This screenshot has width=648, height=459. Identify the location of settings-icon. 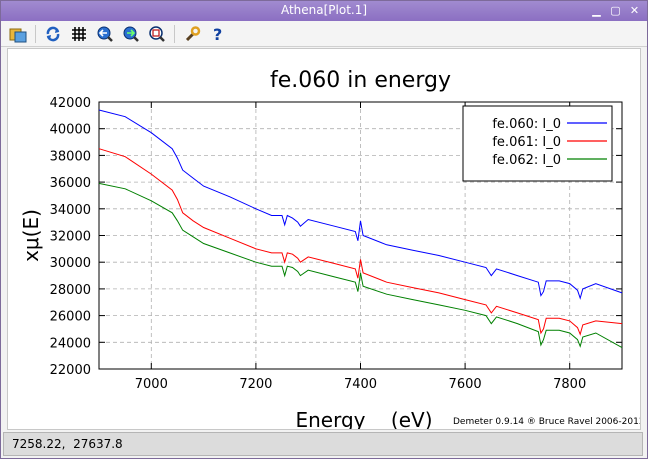
(192, 34).